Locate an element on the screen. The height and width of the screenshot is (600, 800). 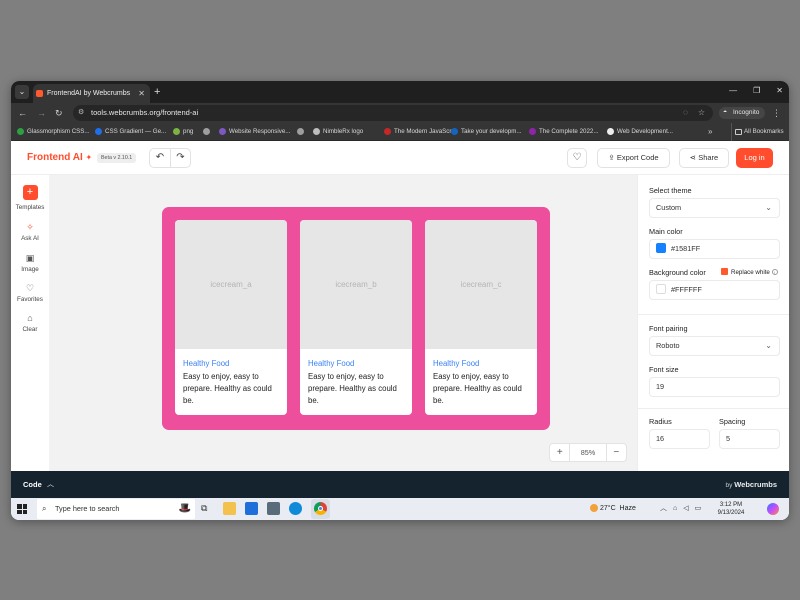
bookmark-item: png is located at coordinates (183, 132).